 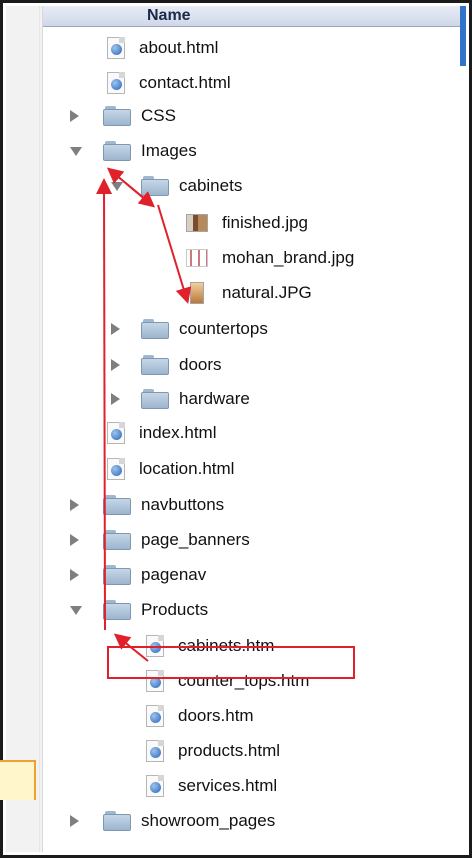 What do you see at coordinates (216, 715) in the screenshot?
I see `file-name-label: doors.htm` at bounding box center [216, 715].